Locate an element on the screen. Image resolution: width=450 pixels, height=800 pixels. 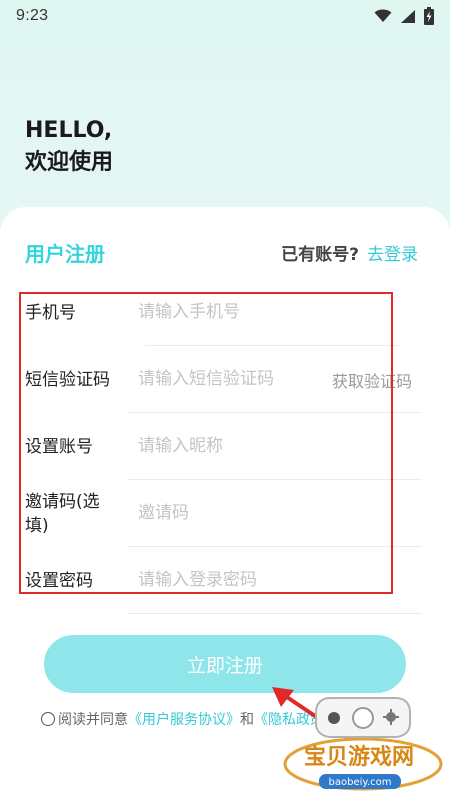
card-header: 用户注册 已有账号? 去登录 is located at coordinates (221, 252).